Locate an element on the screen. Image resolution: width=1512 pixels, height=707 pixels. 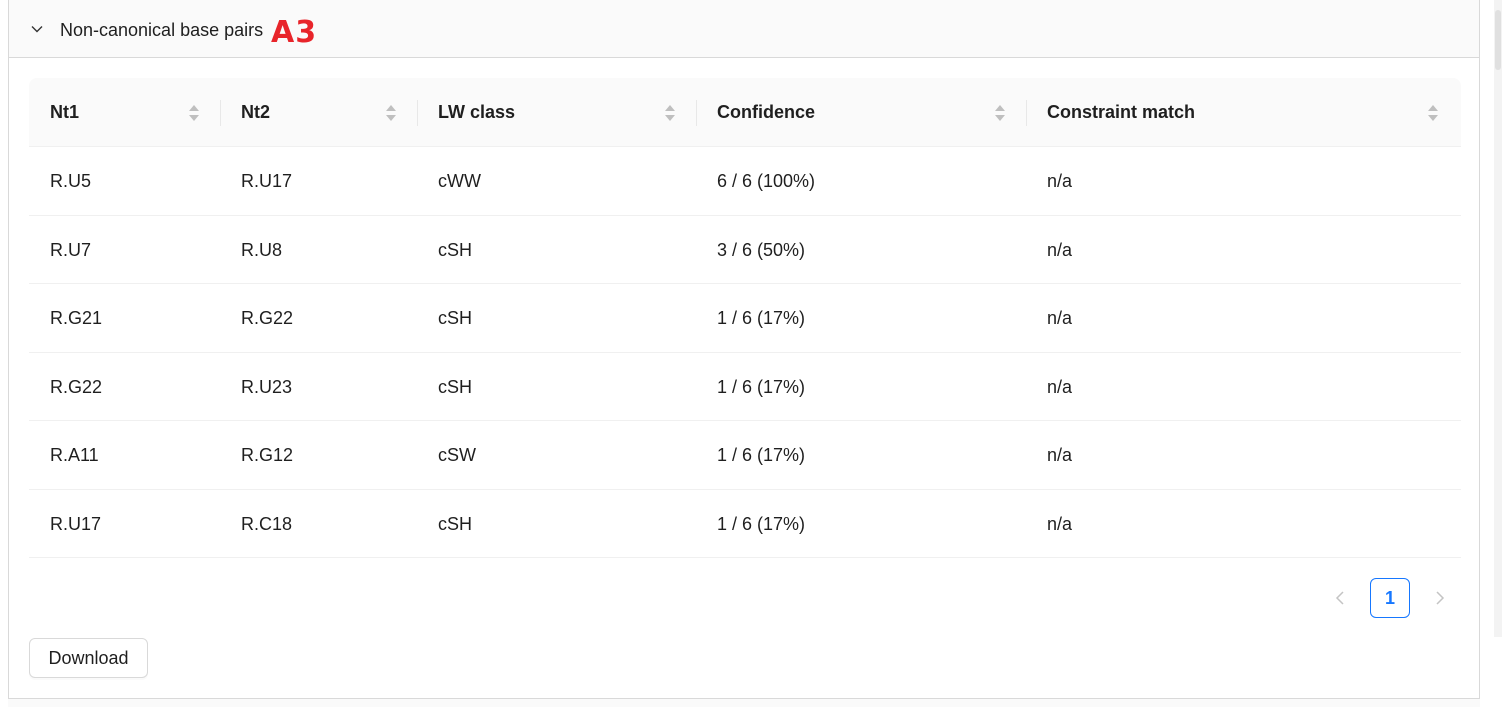
panel-header: Non-canonical base pairs A3 is located at coordinates (744, 29).